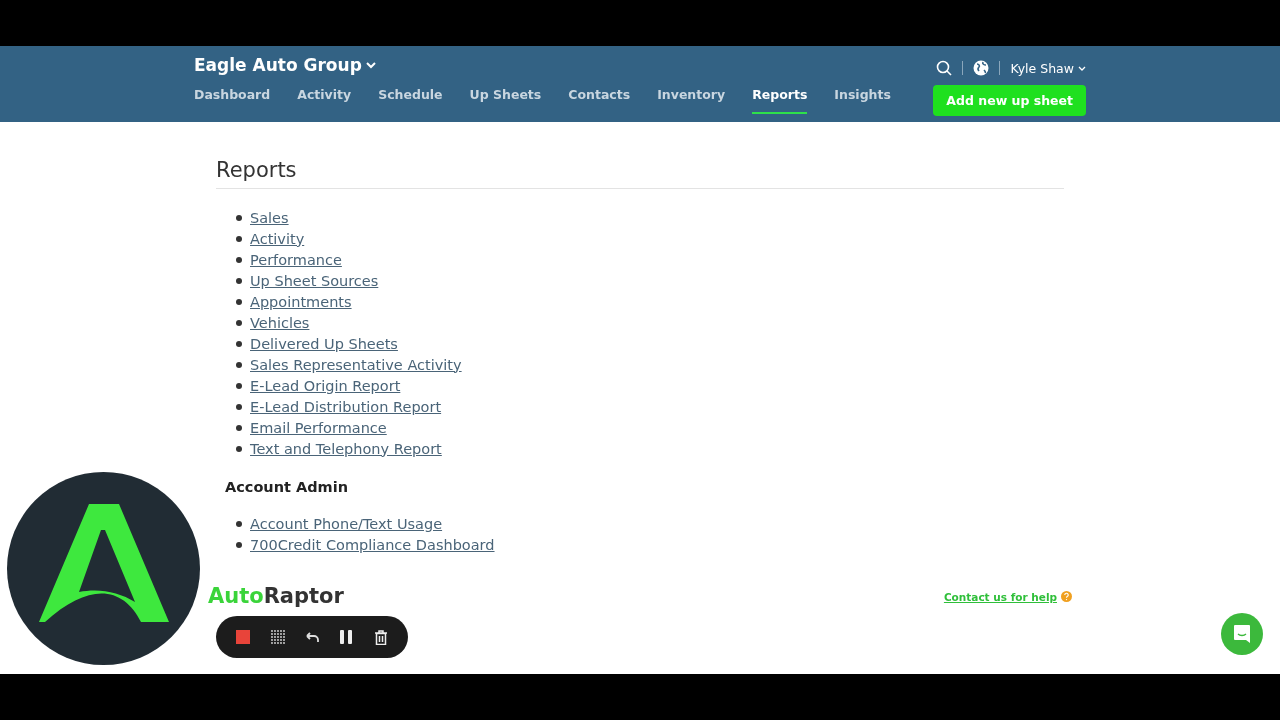 This screenshot has height=720, width=1280. I want to click on report-link: Email Performance, so click(318, 427).